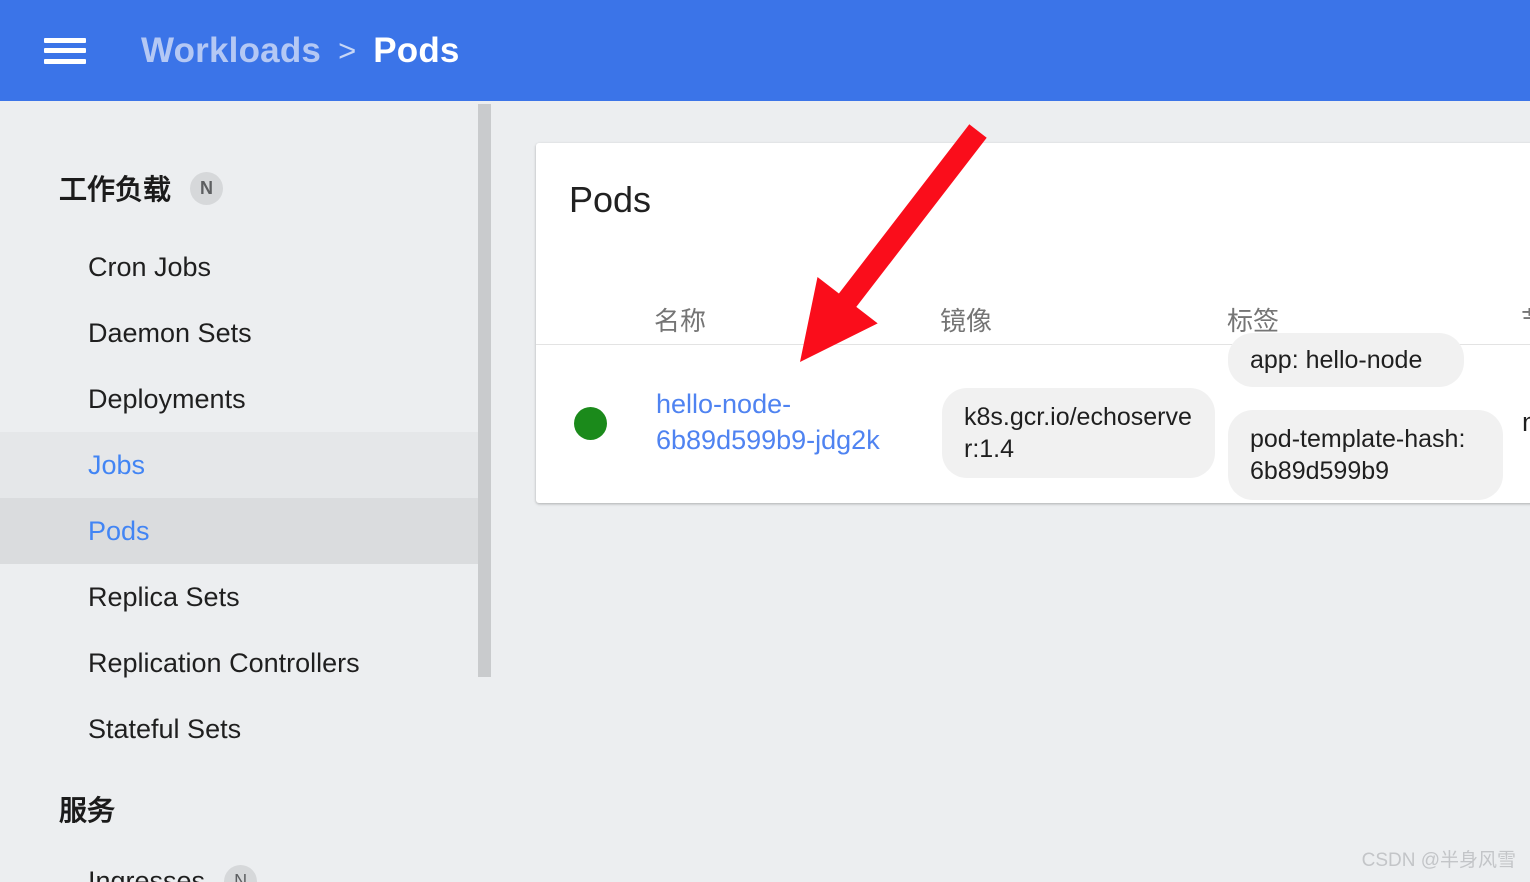  I want to click on sidebar-item-deployments: Deployments, so click(239, 399).